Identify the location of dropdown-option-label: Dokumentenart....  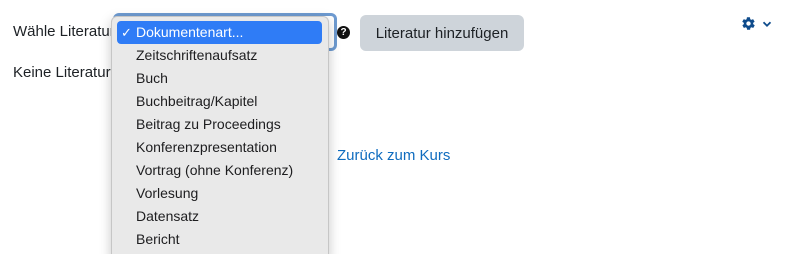
(190, 32).